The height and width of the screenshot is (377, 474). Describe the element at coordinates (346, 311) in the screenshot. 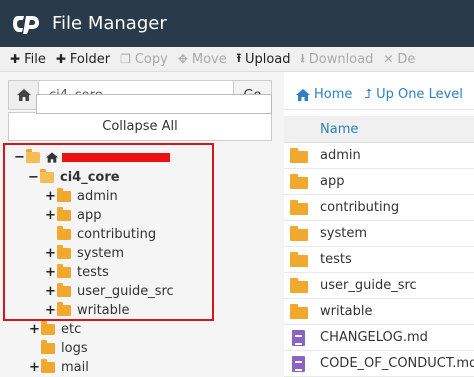

I see `file-name: writable` at that location.